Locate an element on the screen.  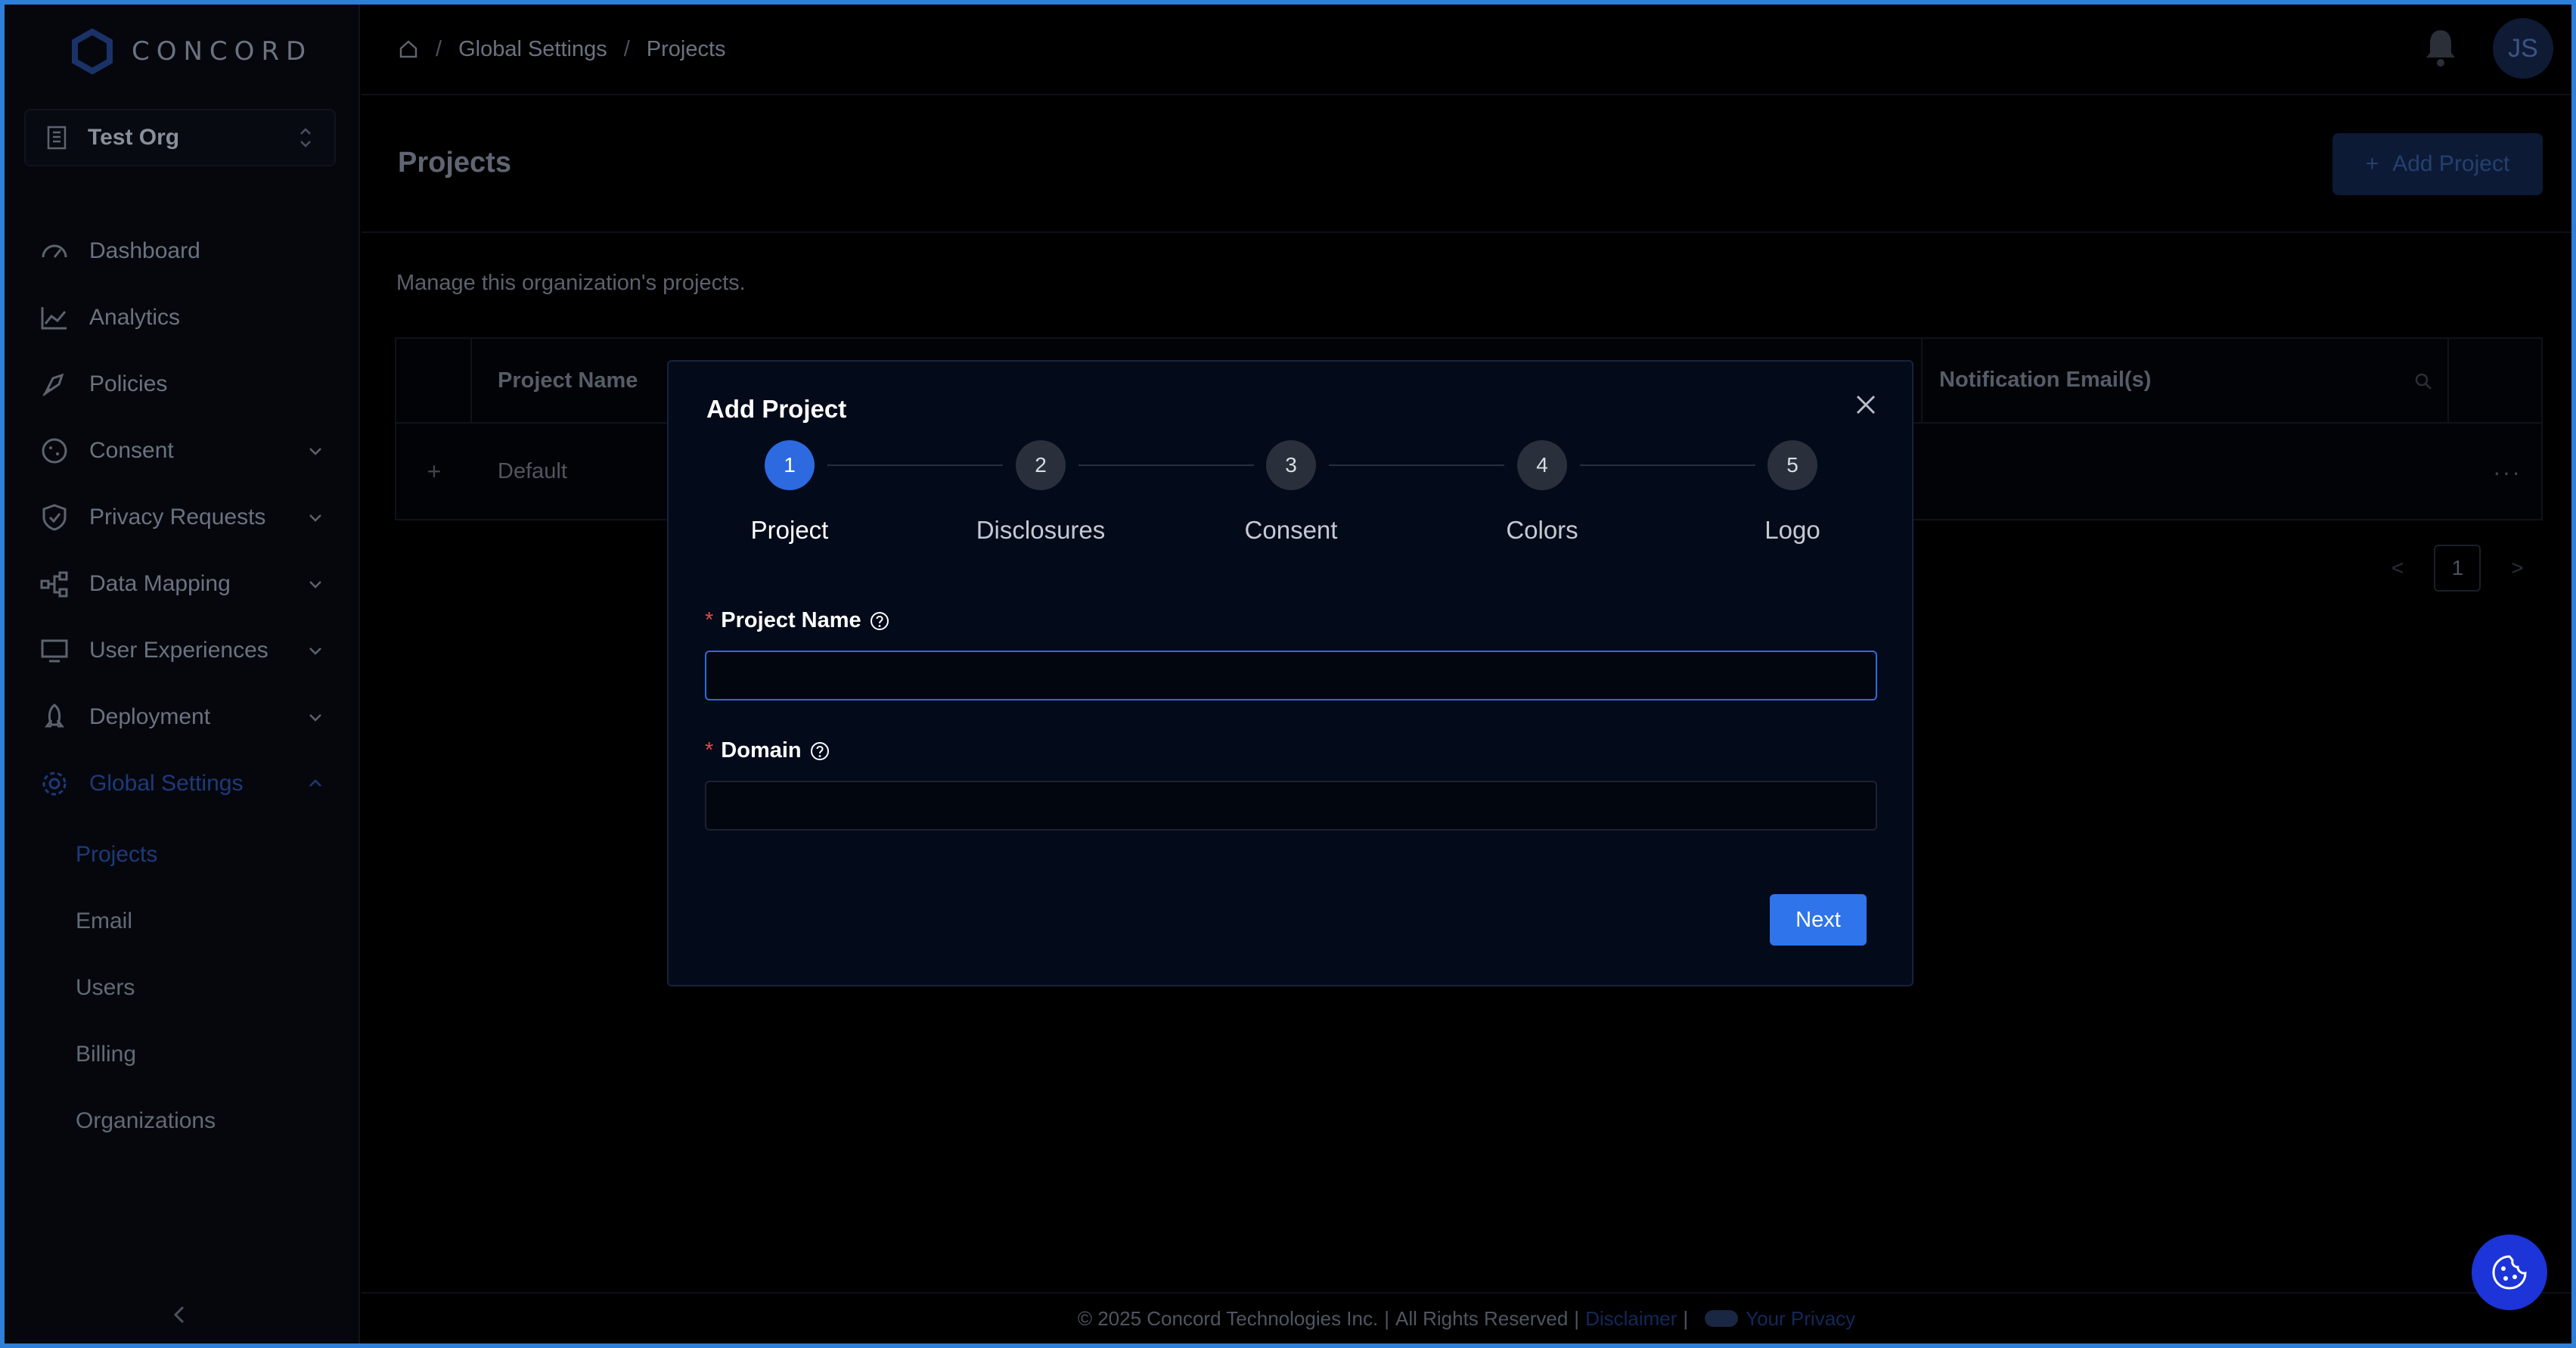
sidebar-item-consent: Consent is located at coordinates (182, 451).